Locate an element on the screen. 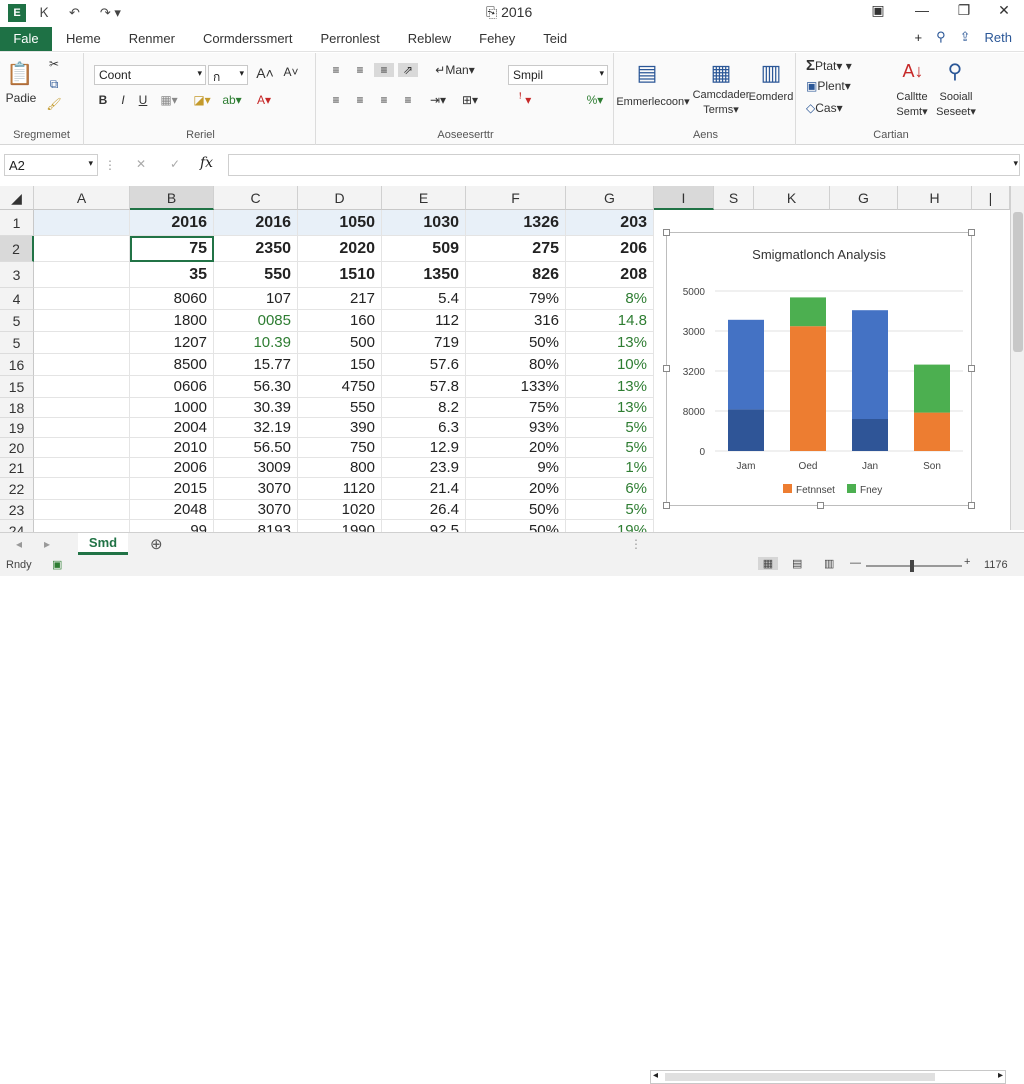 This screenshot has height=1084, width=1024. cell: 107 is located at coordinates (256, 299).